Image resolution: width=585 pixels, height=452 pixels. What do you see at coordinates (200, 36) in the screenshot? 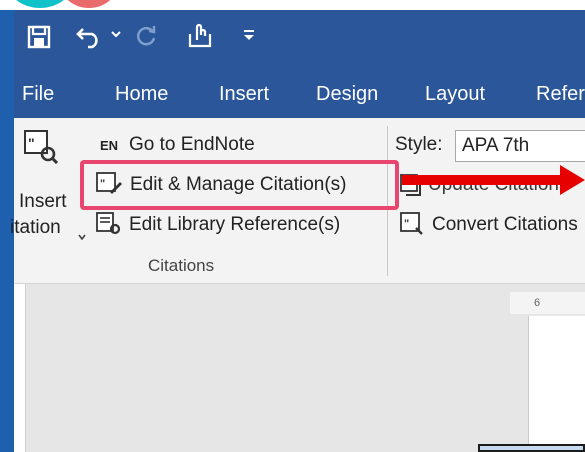
I see `touch-mode-icon` at bounding box center [200, 36].